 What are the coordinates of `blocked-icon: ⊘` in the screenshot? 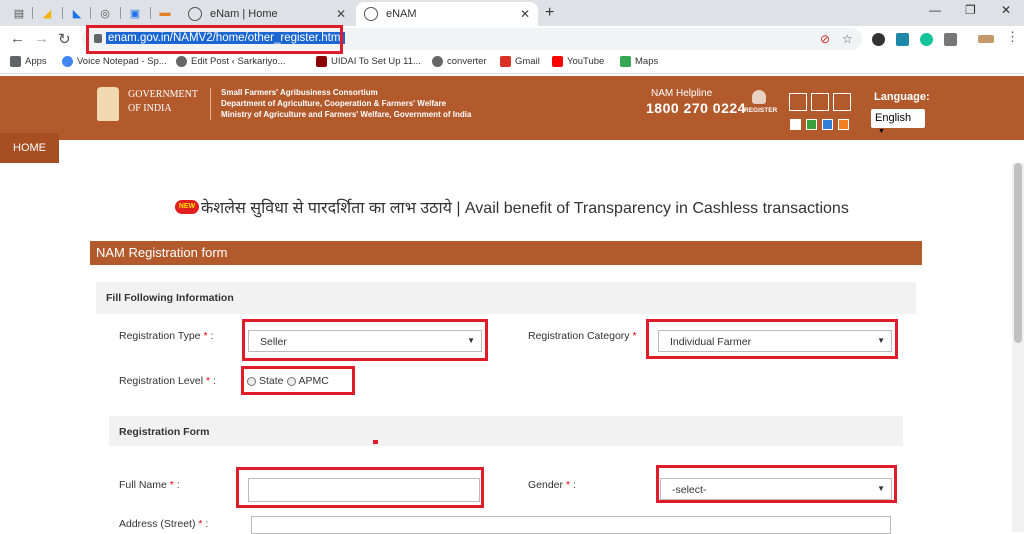 It's located at (825, 39).